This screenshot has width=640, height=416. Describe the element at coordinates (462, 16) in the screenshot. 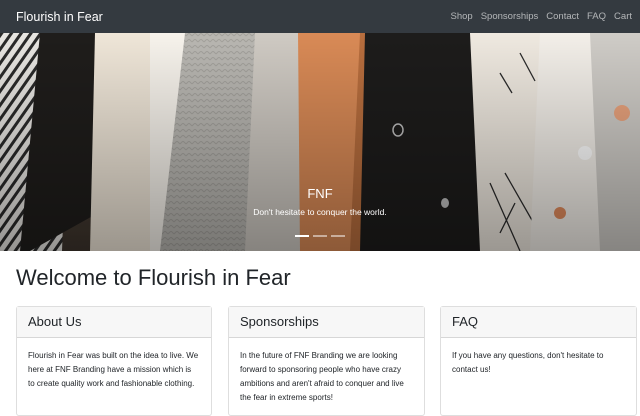

I see `nav-link-shop: Shop` at that location.